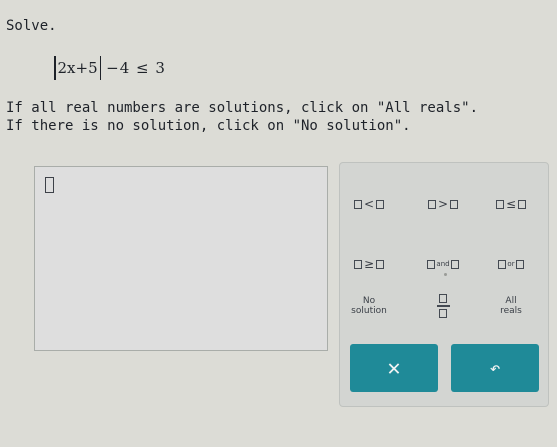 This screenshot has width=557, height=447. What do you see at coordinates (49, 185) in the screenshot?
I see `answer-cursor-box` at bounding box center [49, 185].